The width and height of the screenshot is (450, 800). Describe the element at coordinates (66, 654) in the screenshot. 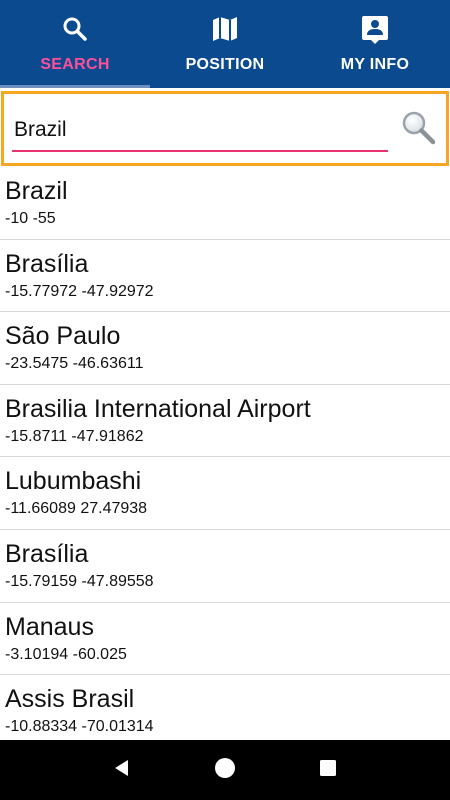

I see `result-coordinates: -3.10194 -60.025` at that location.